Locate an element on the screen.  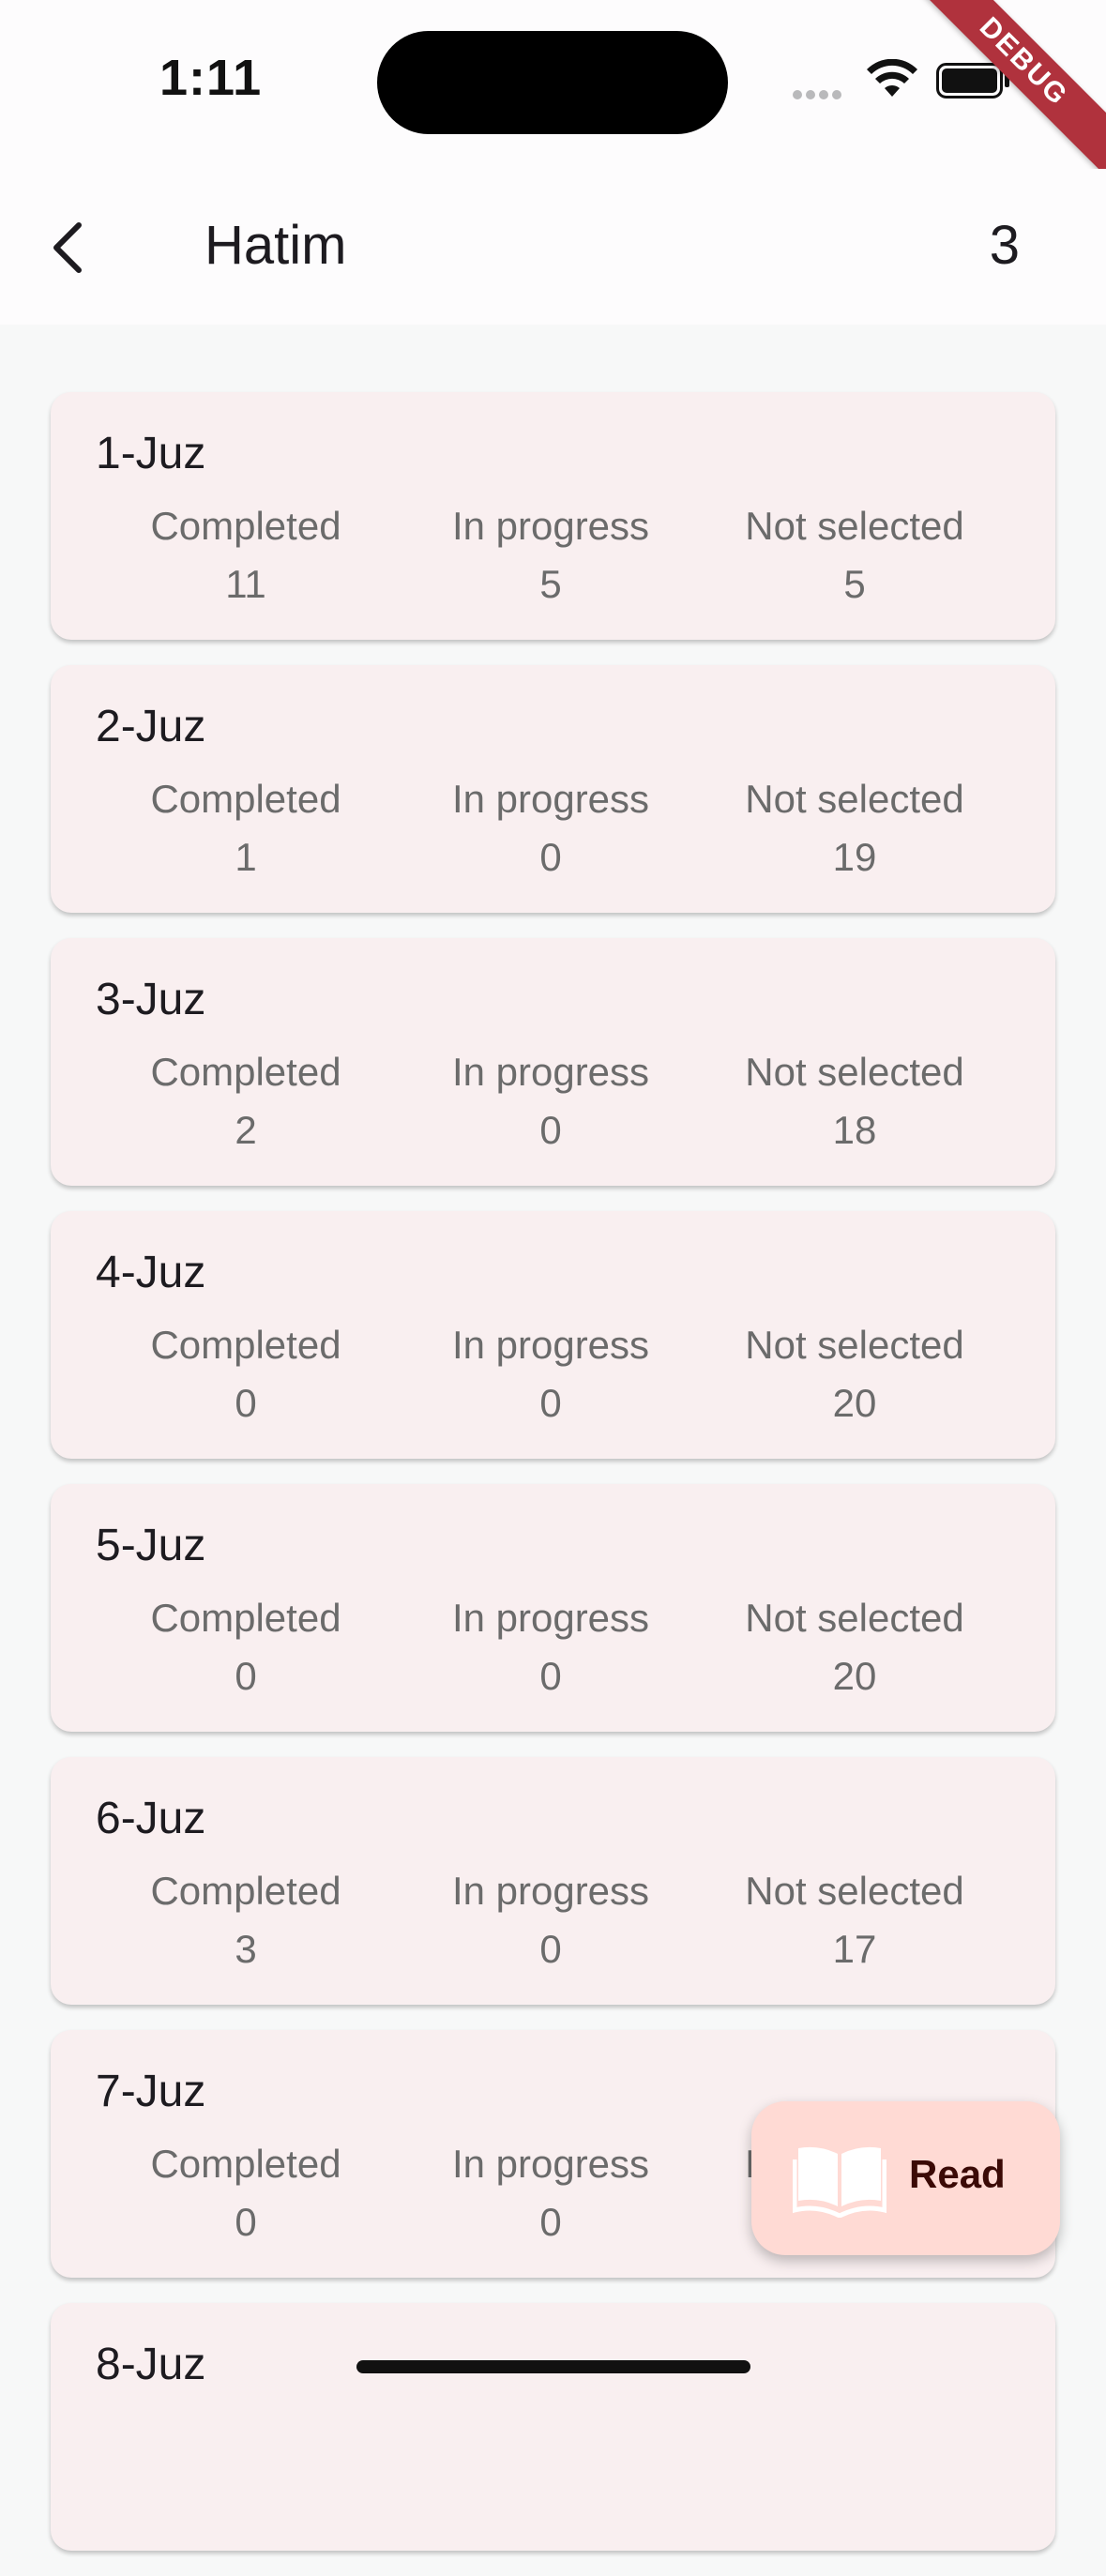
wifi-icon is located at coordinates (892, 78).